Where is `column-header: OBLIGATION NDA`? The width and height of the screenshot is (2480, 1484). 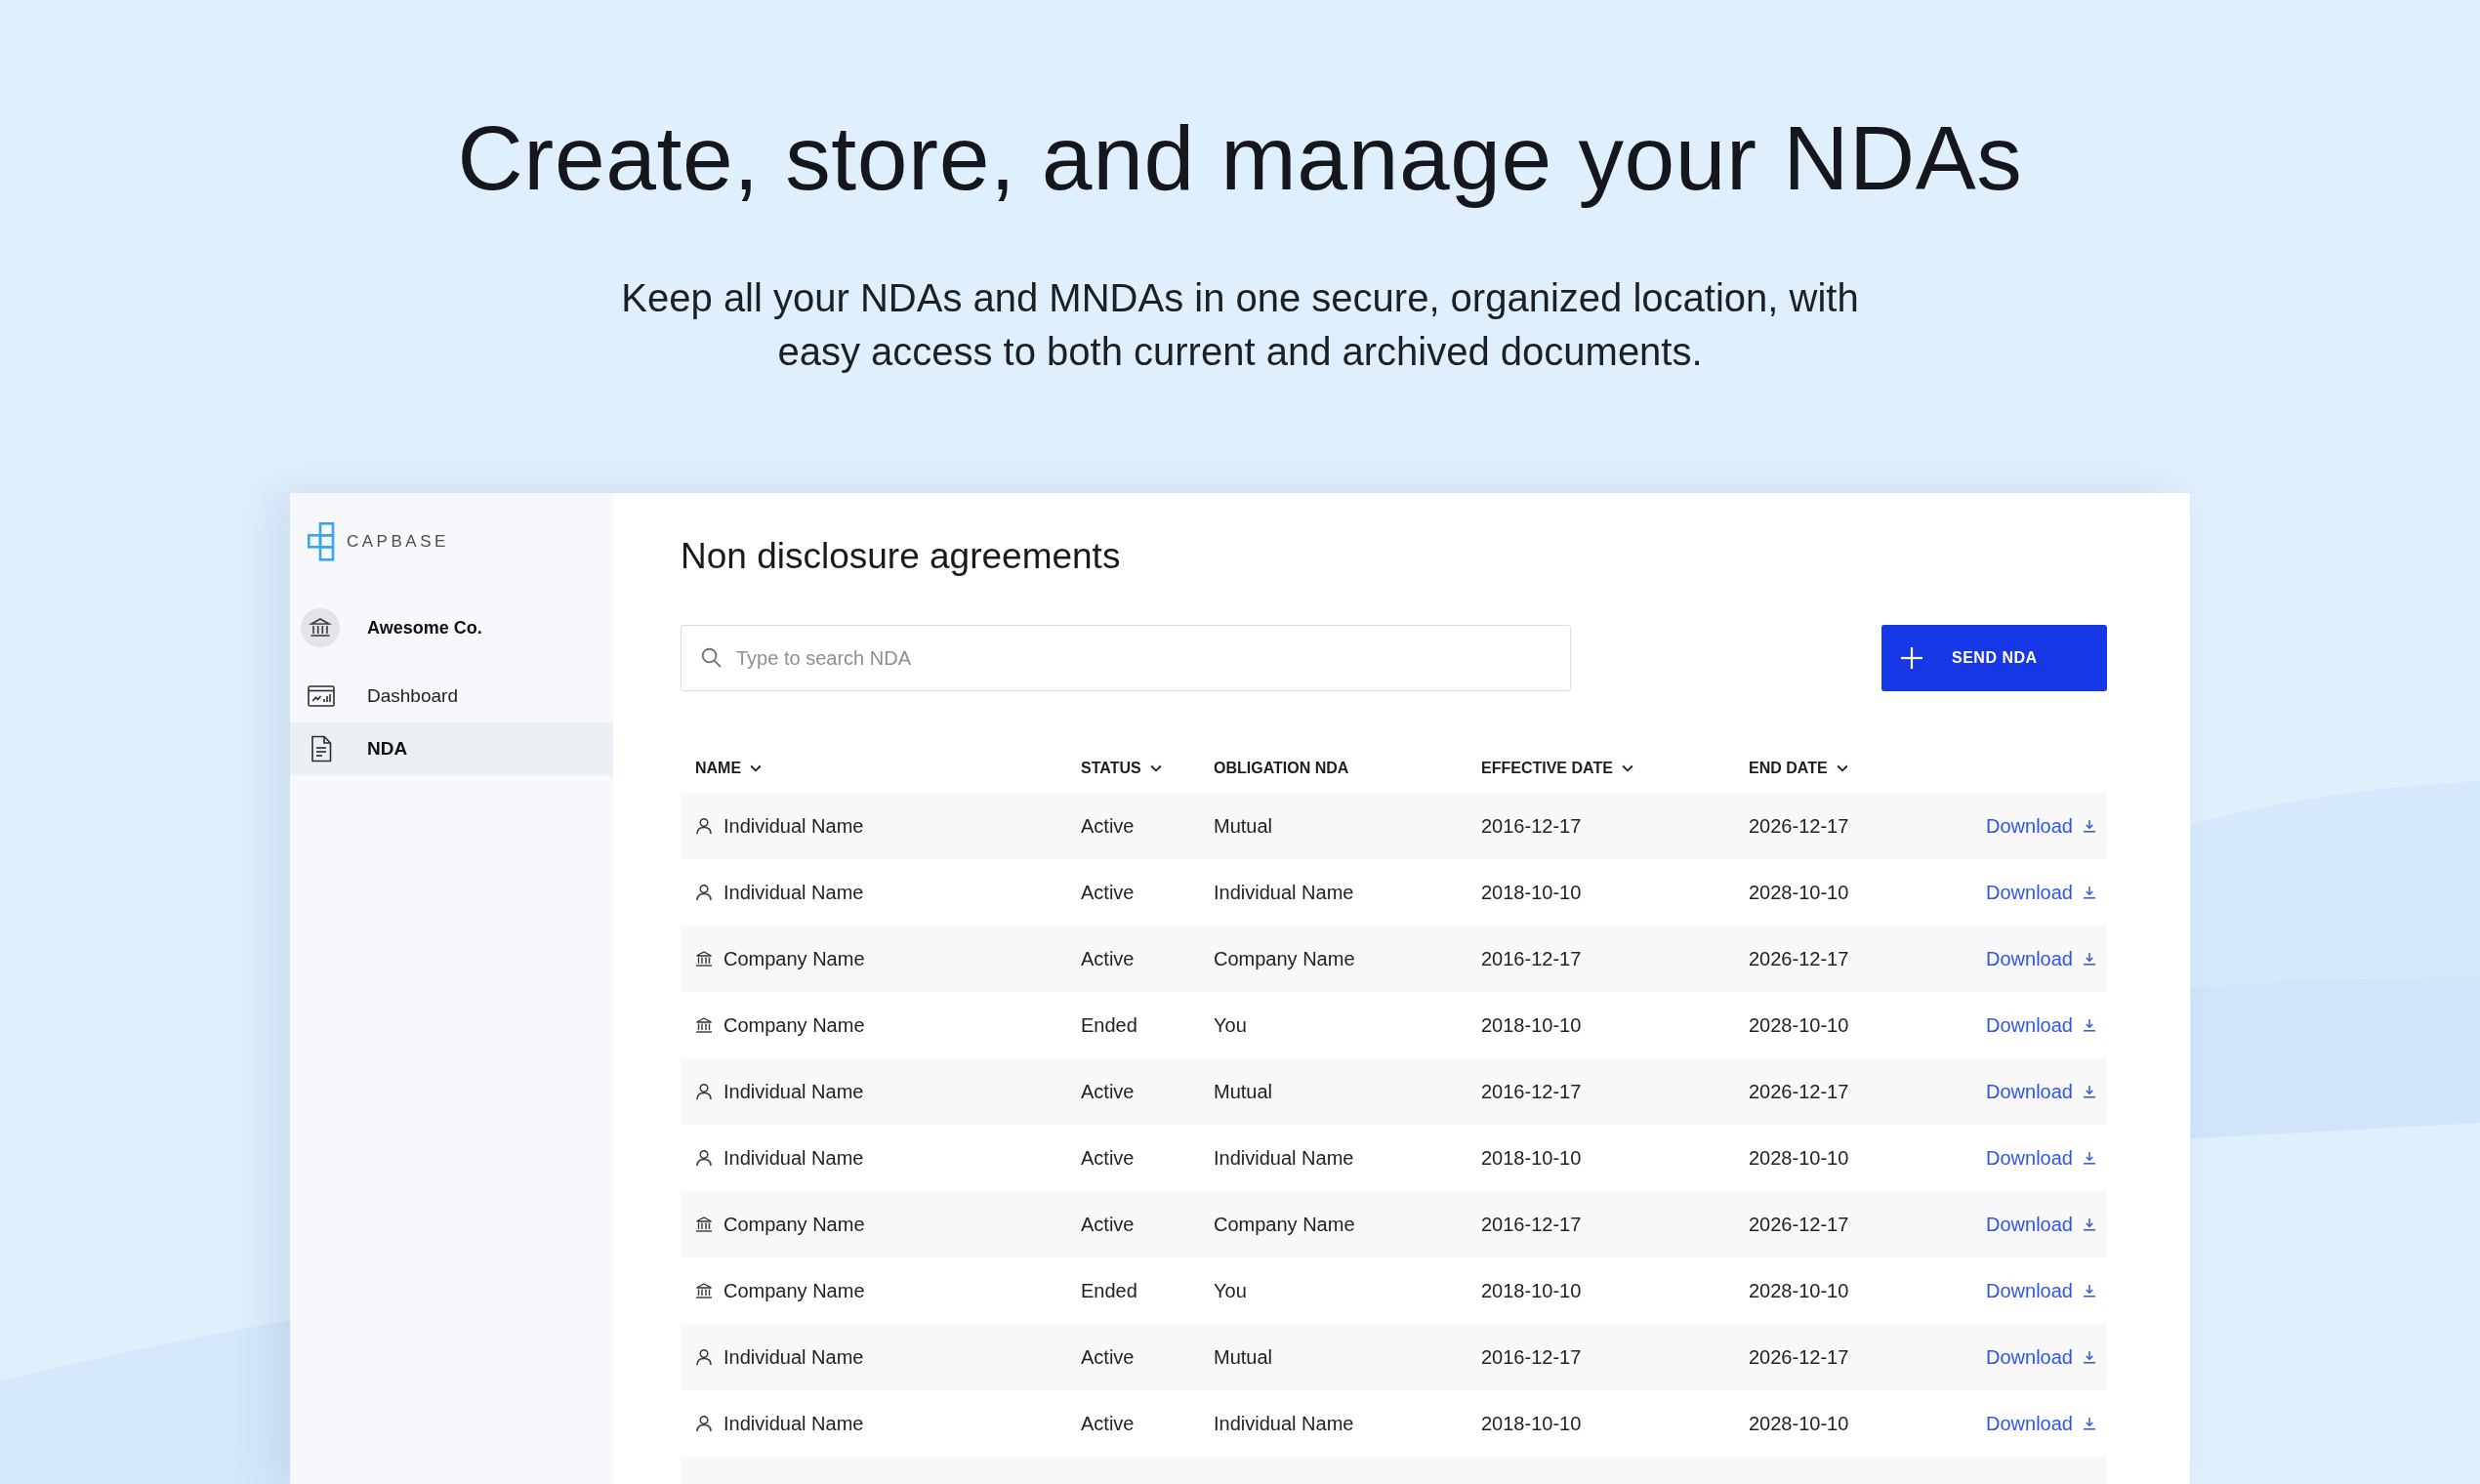 column-header: OBLIGATION NDA is located at coordinates (1281, 769).